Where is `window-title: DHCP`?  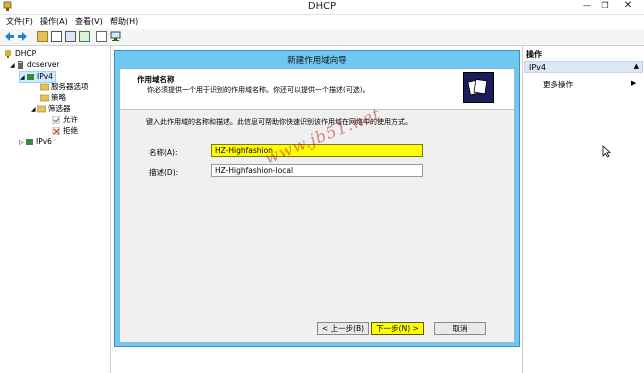 window-title: DHCP is located at coordinates (322, 6).